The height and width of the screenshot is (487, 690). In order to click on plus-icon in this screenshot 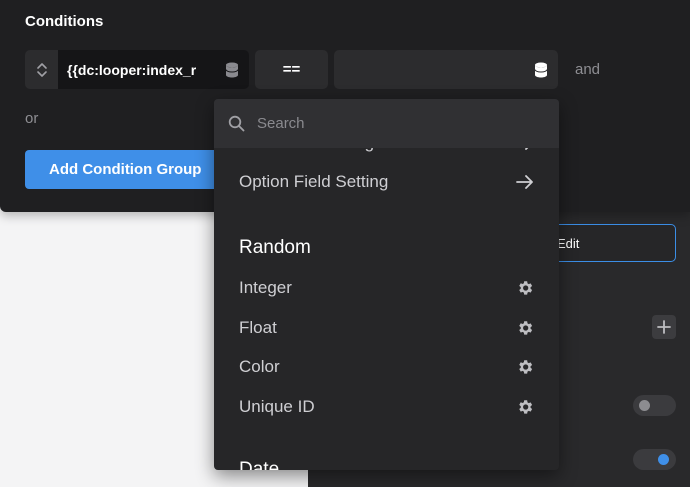, I will do `click(664, 327)`.